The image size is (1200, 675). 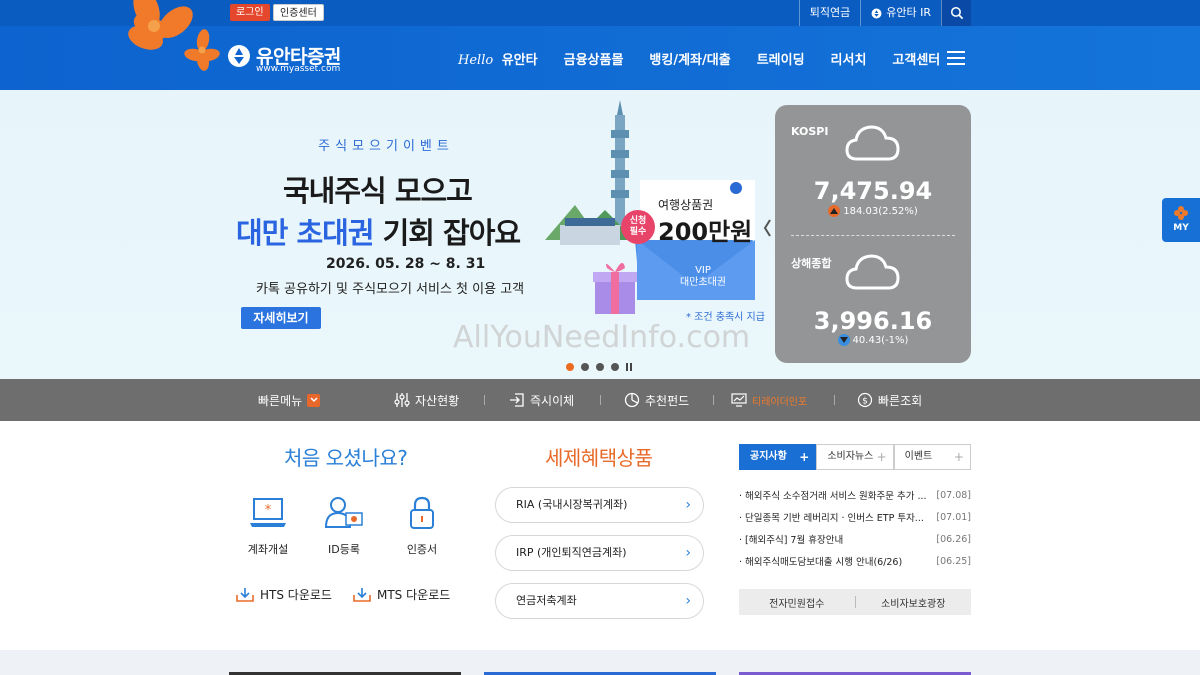 I want to click on my-menu-tab: MY, so click(x=1181, y=220).